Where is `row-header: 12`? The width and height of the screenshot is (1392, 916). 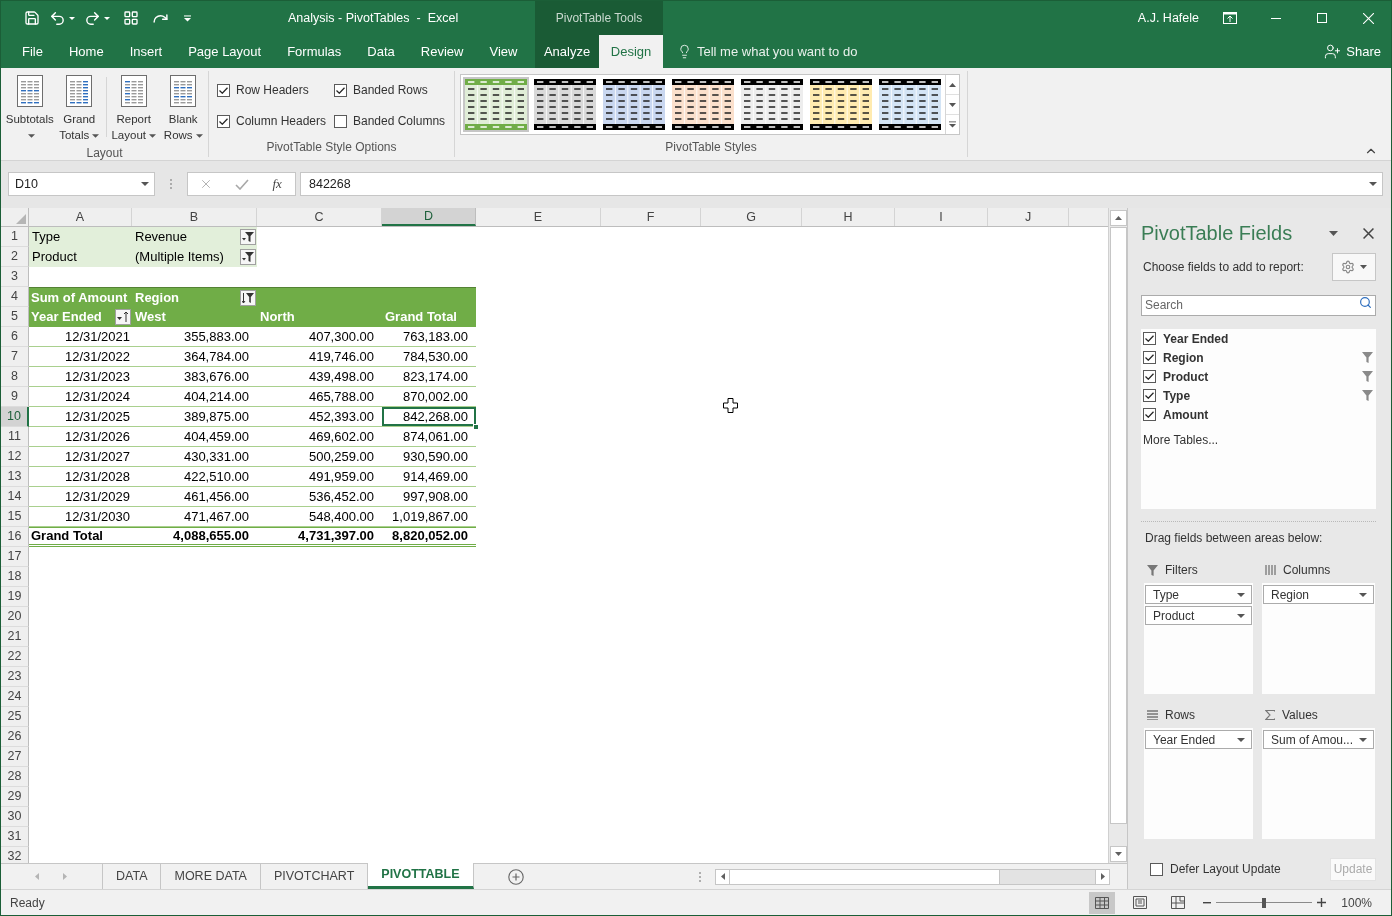
row-header: 12 is located at coordinates (15, 457).